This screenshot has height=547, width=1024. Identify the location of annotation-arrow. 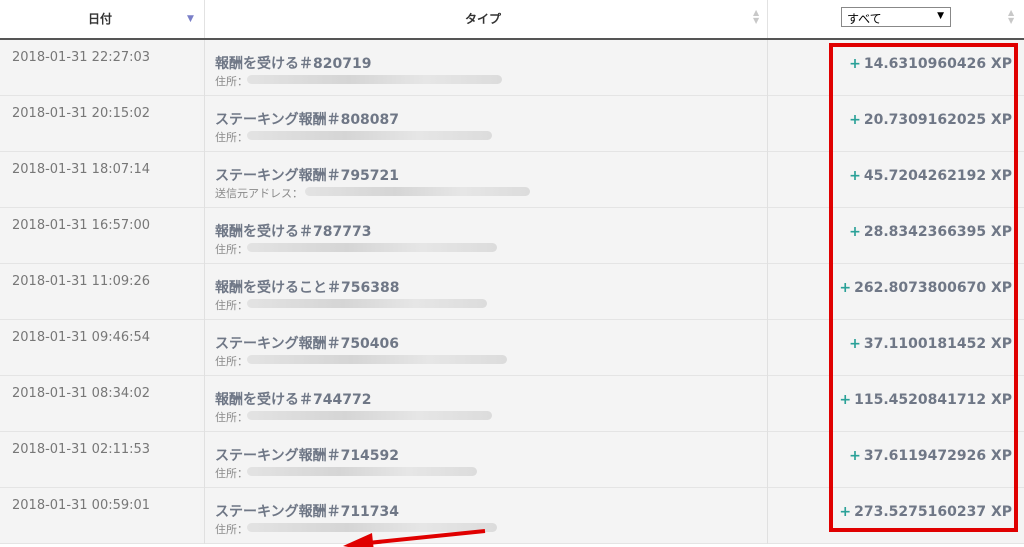
(414, 538).